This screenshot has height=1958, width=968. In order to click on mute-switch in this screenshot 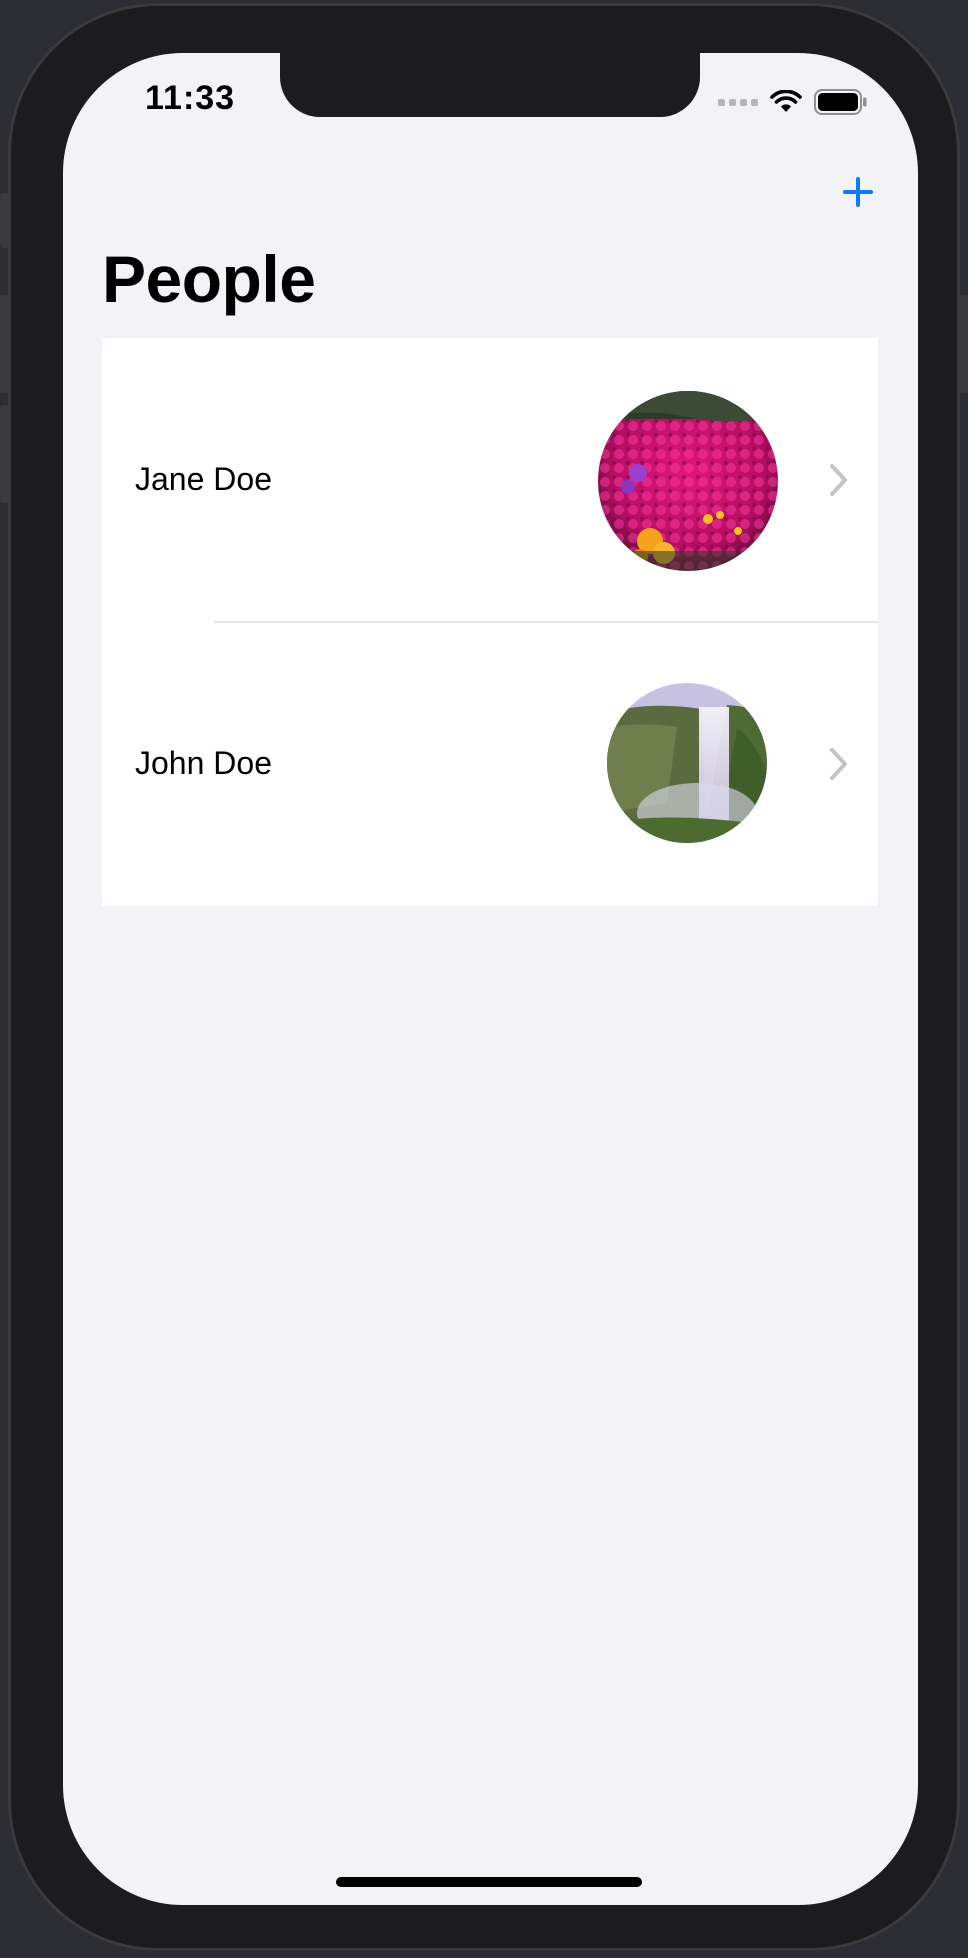, I will do `click(5, 220)`.